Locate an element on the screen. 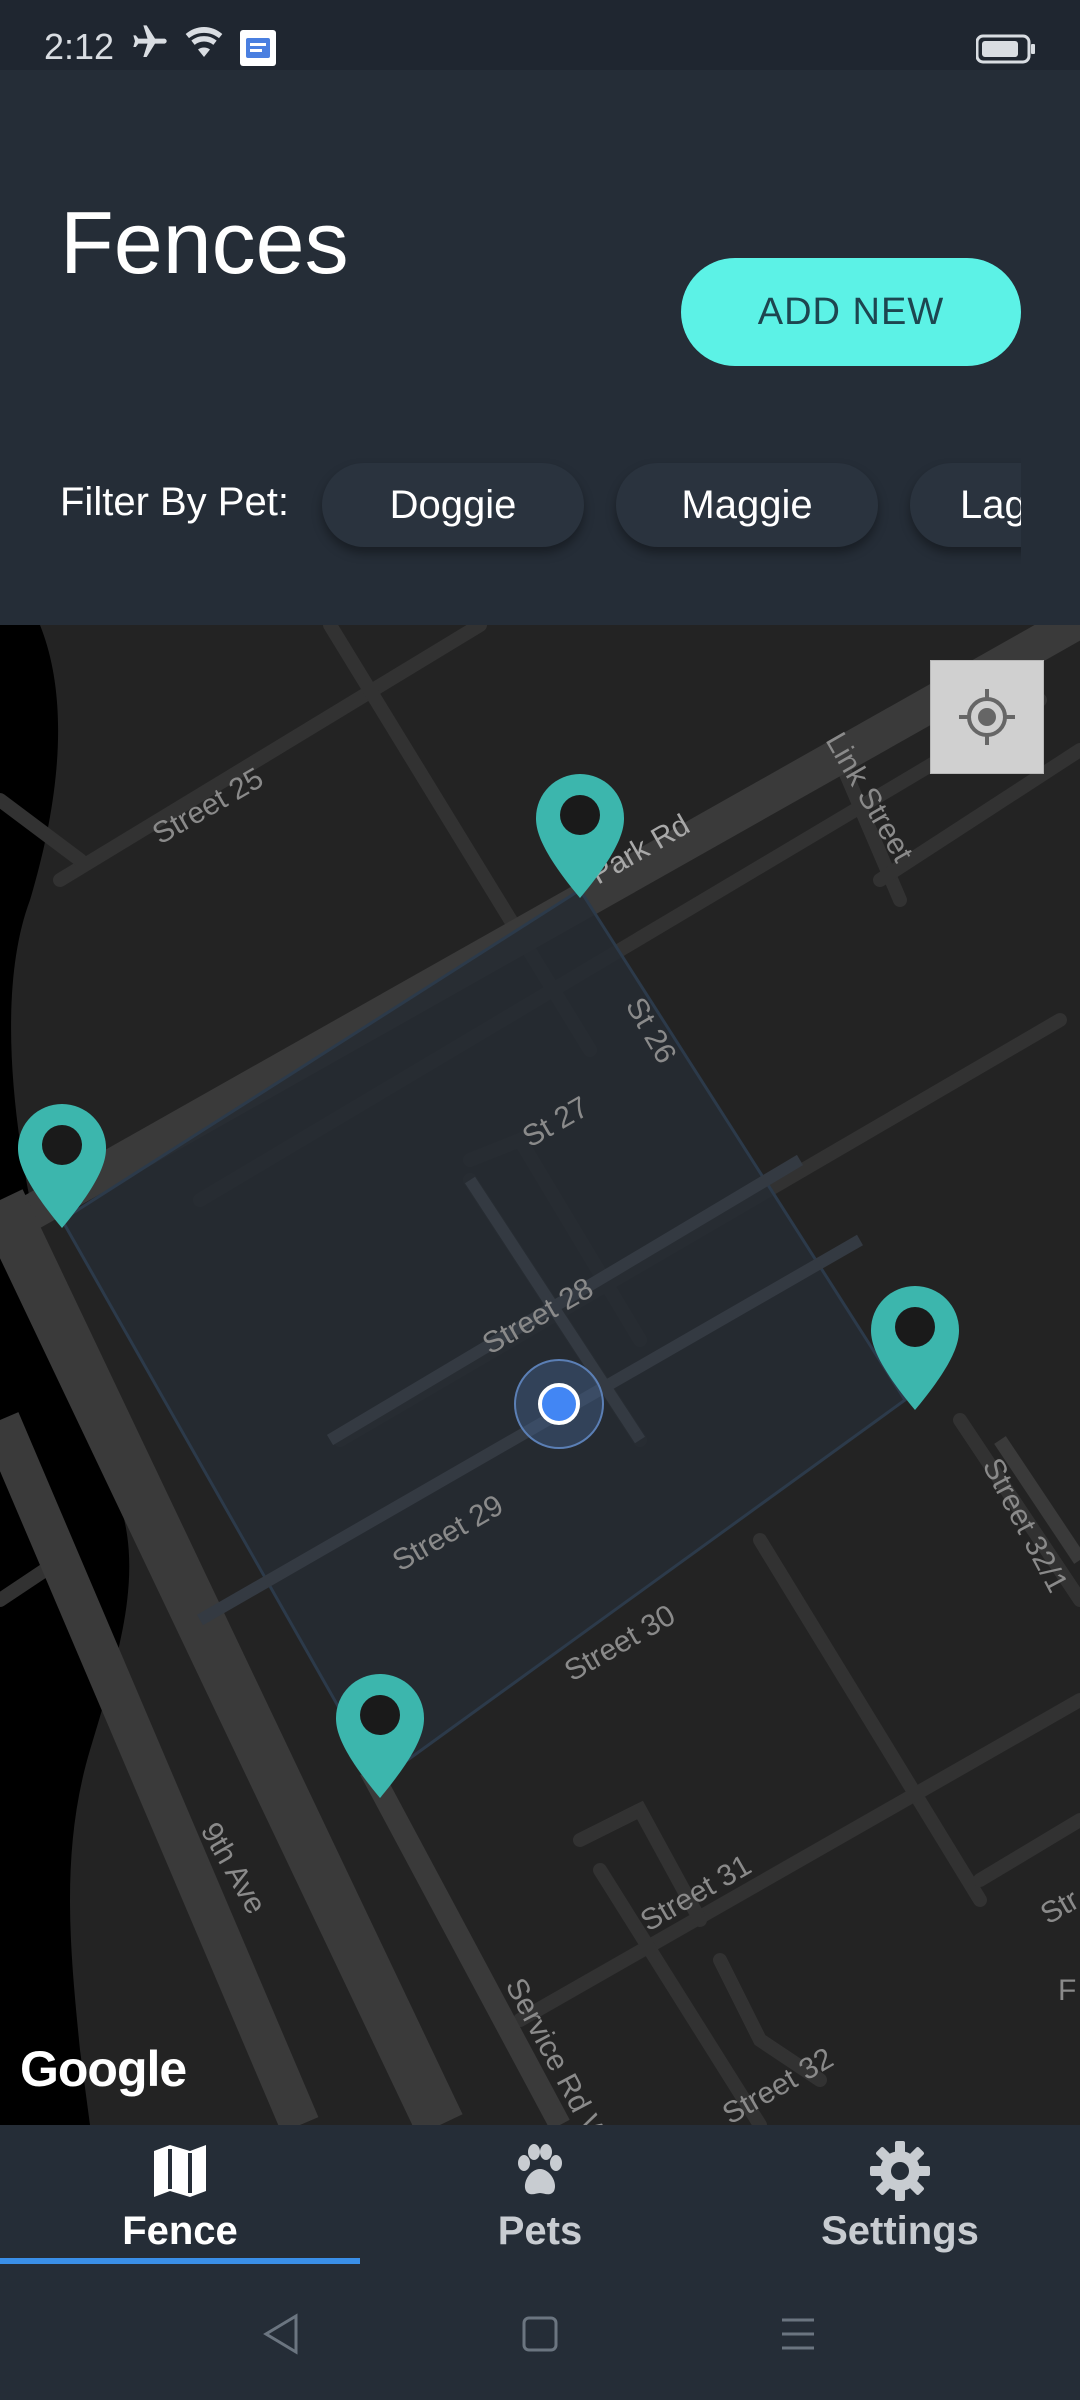 Image resolution: width=1080 pixels, height=2400 pixels. nav-item-pets: Pets is located at coordinates (540, 2197).